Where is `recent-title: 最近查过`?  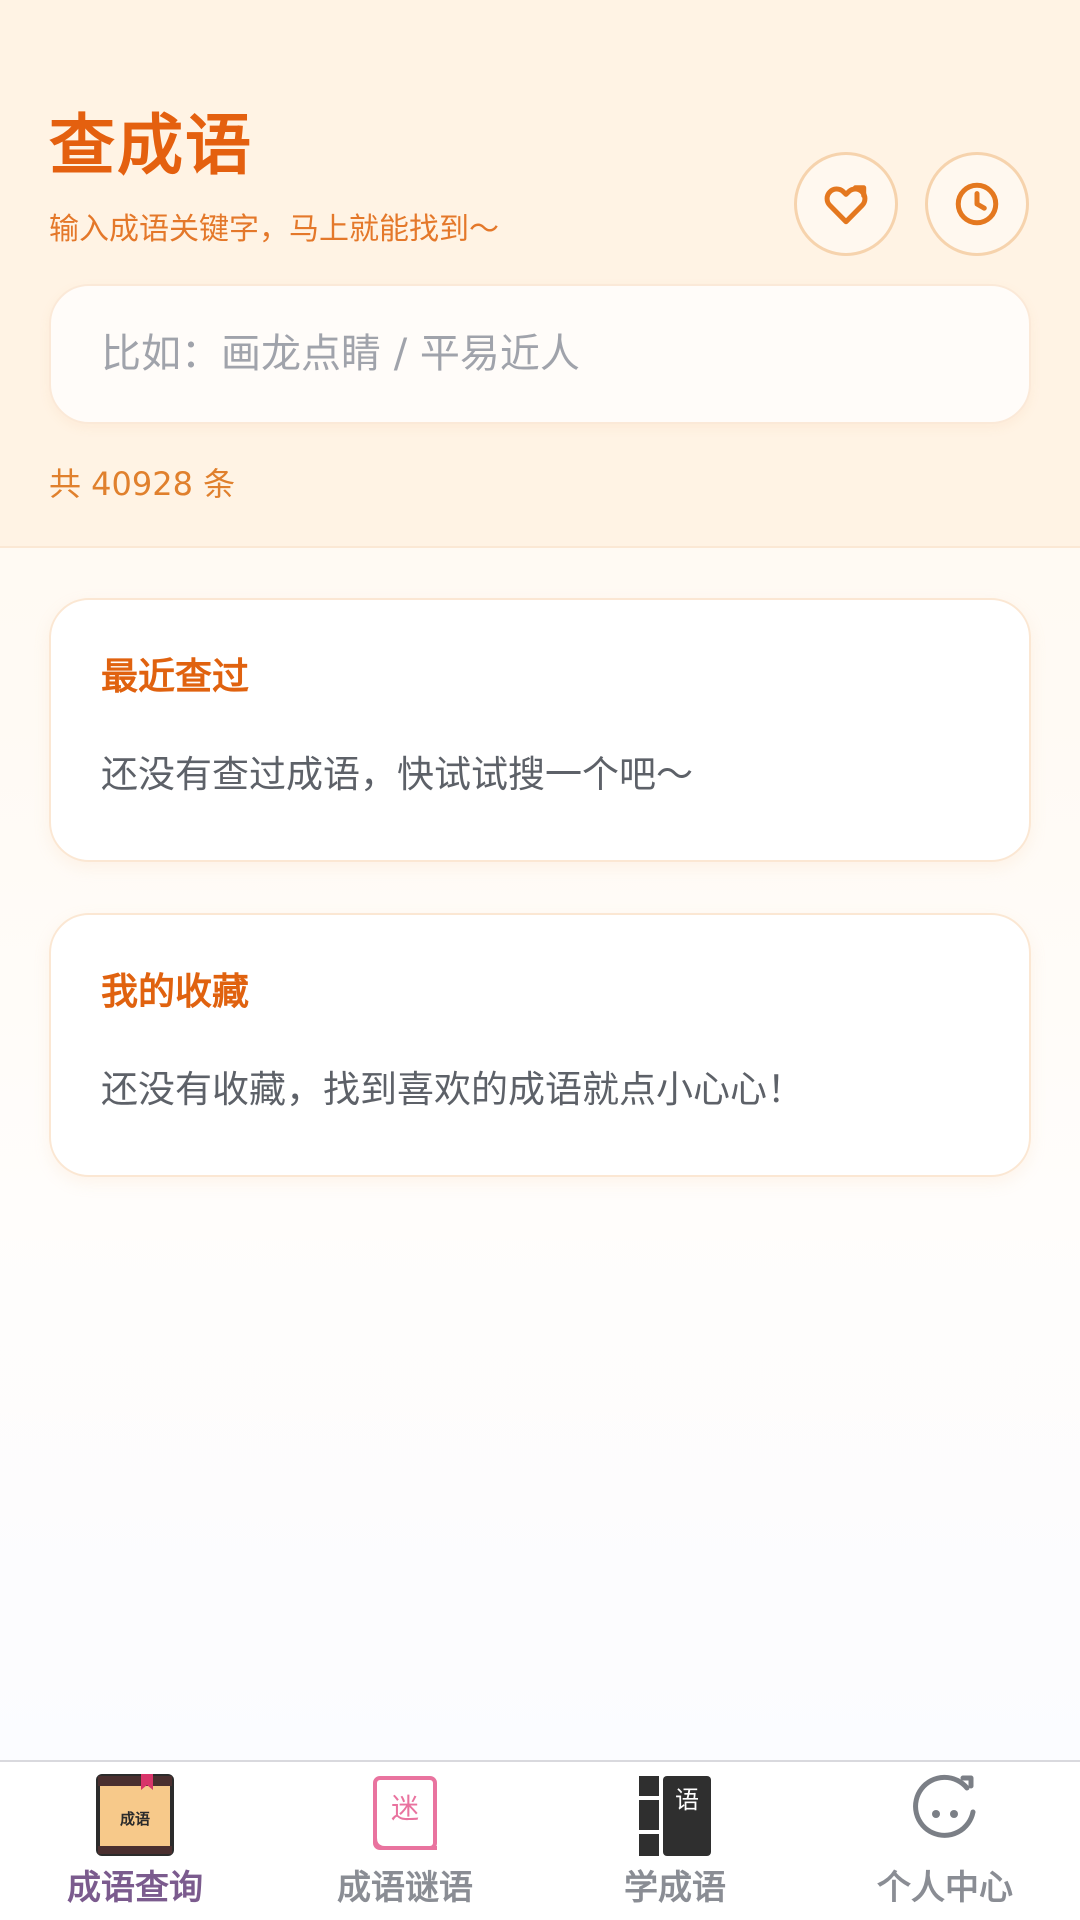
recent-title: 最近查过 is located at coordinates (175, 676).